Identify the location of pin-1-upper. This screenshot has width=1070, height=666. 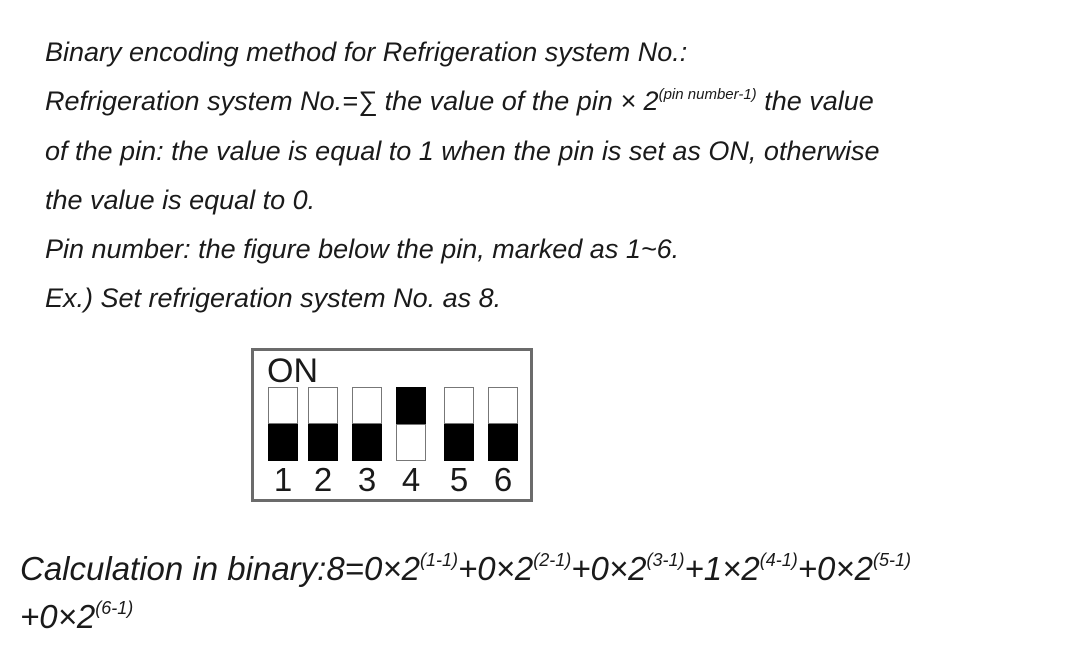
(283, 405).